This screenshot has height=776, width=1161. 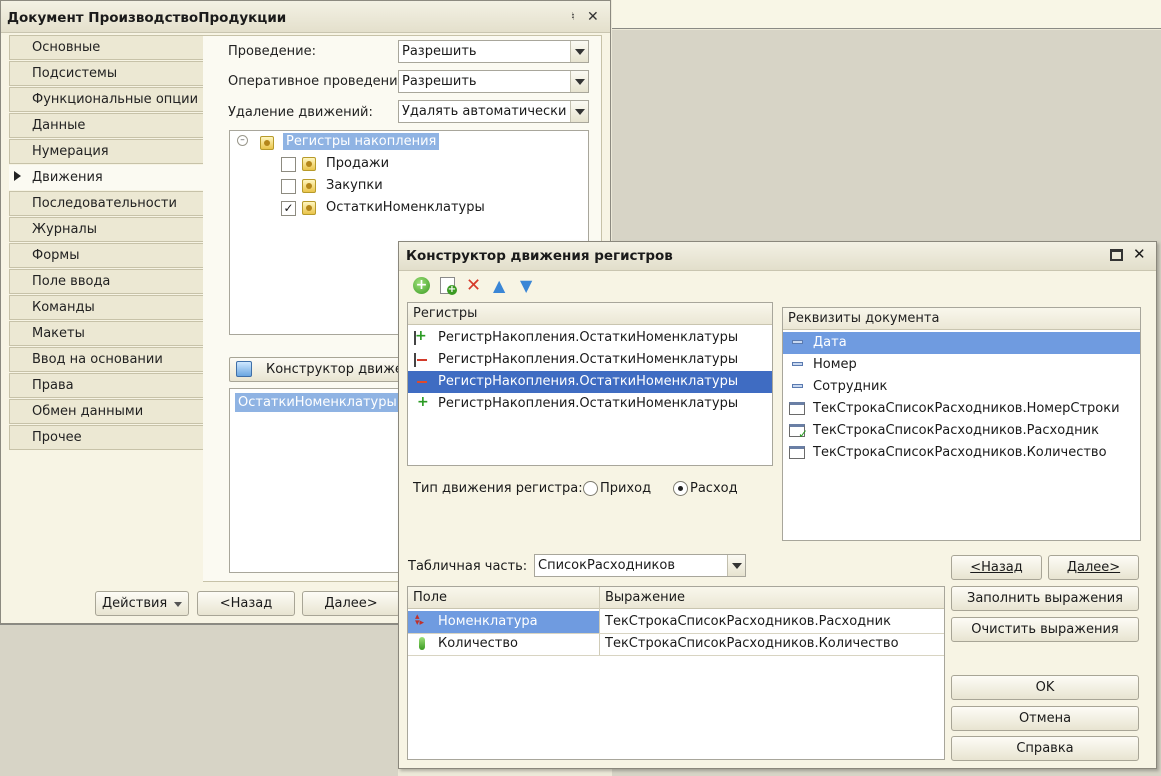 I want to click on sidebar-item-other: Прочее, so click(x=106, y=437).